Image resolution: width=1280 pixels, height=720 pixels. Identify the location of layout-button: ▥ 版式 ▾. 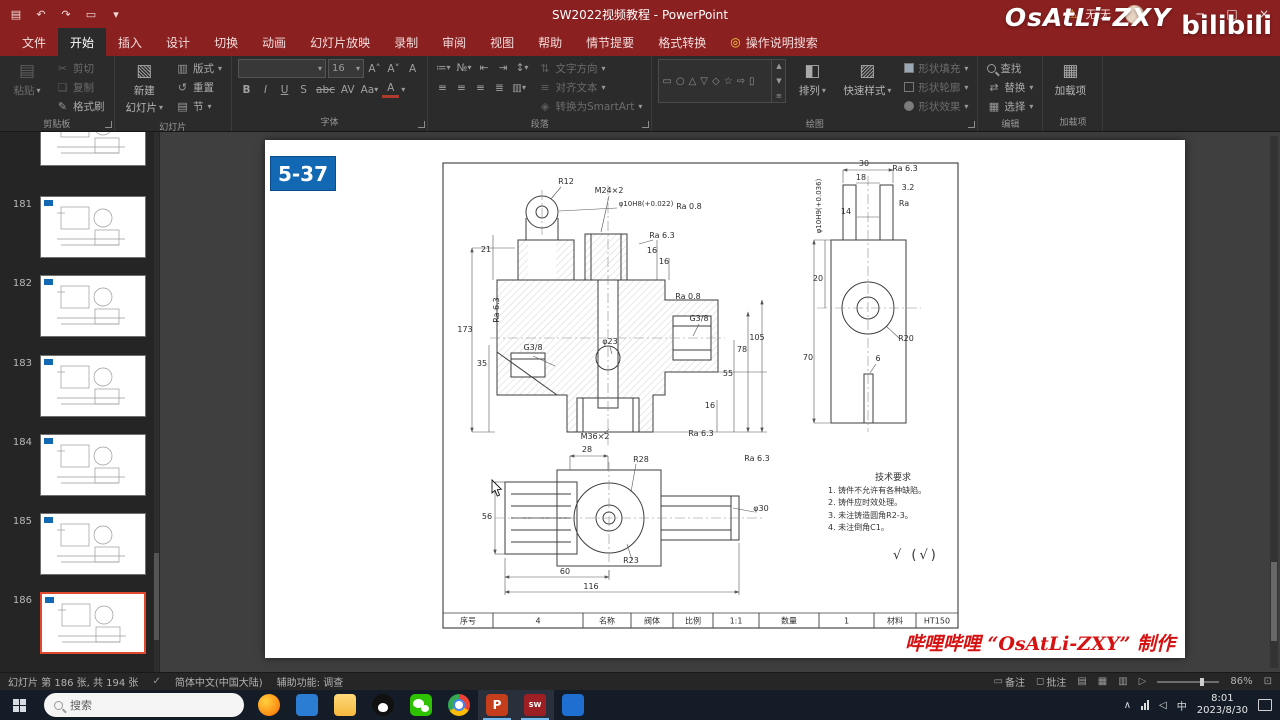
(199, 68).